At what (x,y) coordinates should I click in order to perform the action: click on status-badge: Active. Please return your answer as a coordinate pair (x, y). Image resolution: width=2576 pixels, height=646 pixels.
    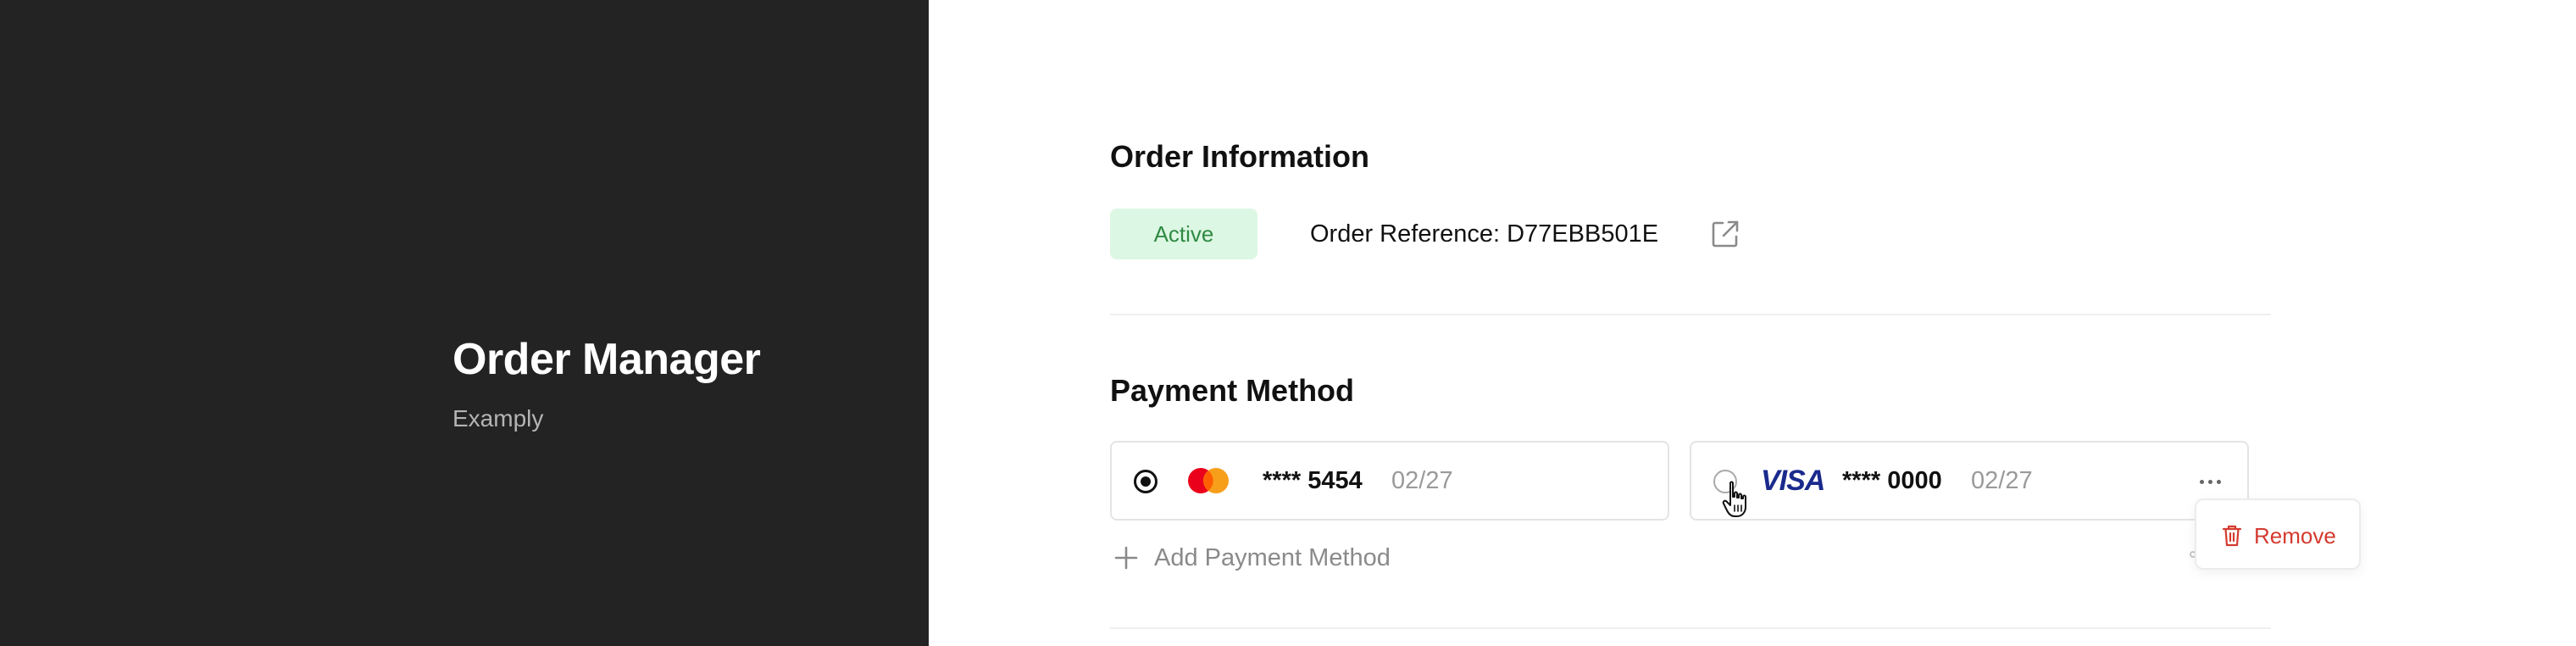
    Looking at the image, I should click on (1183, 234).